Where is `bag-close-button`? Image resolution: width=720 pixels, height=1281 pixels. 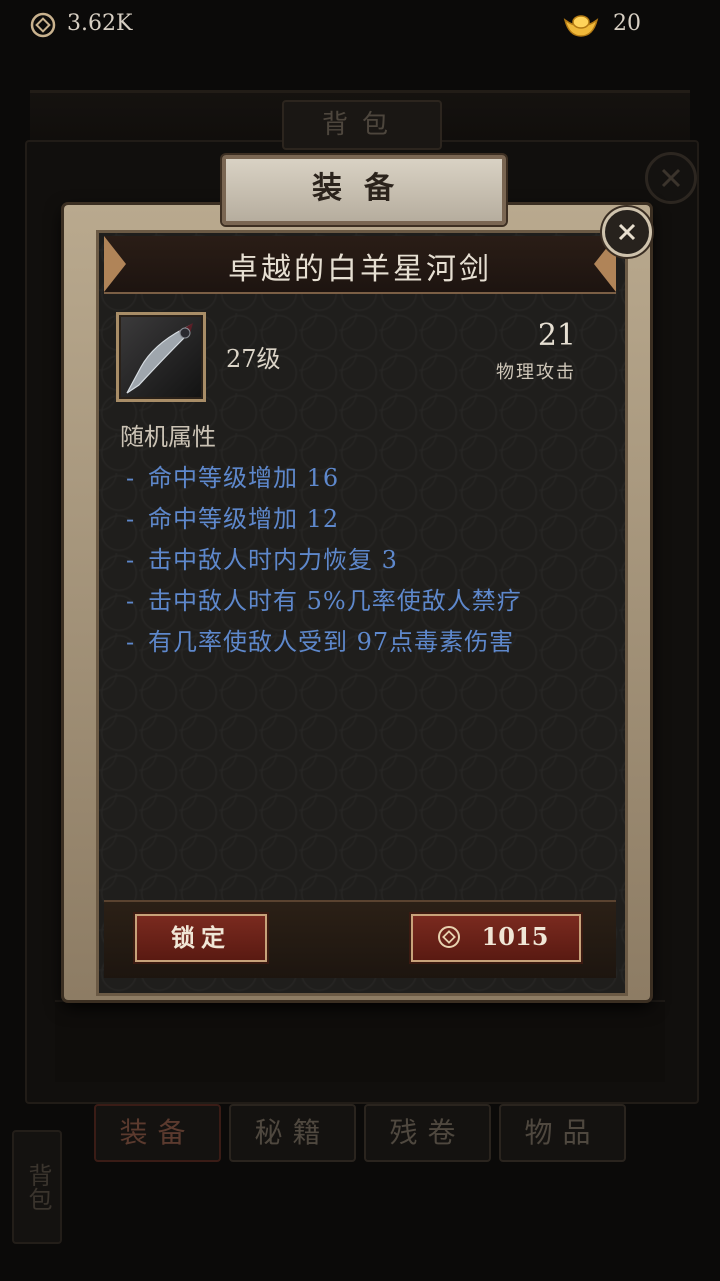 bag-close-button is located at coordinates (671, 178).